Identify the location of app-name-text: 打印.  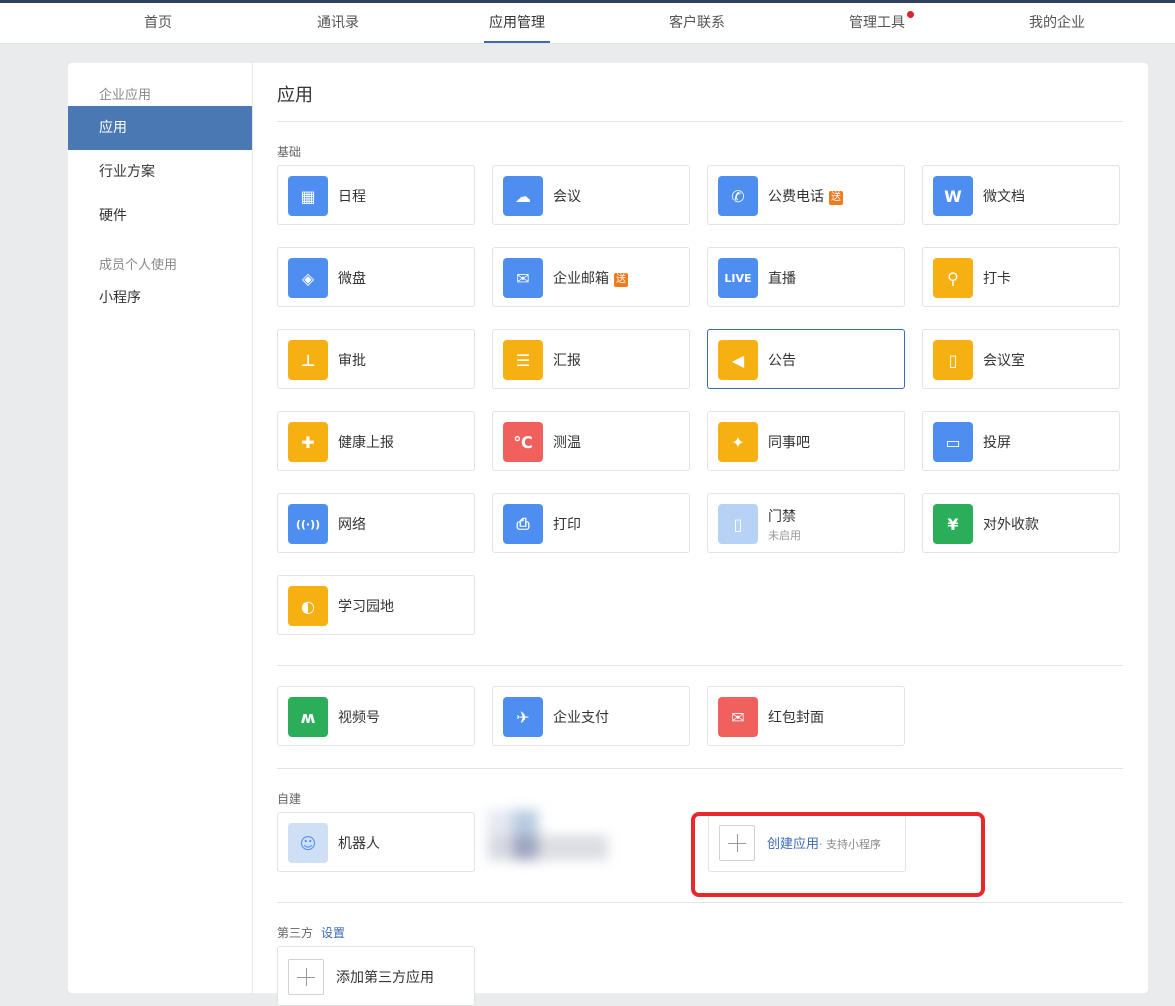
(567, 525).